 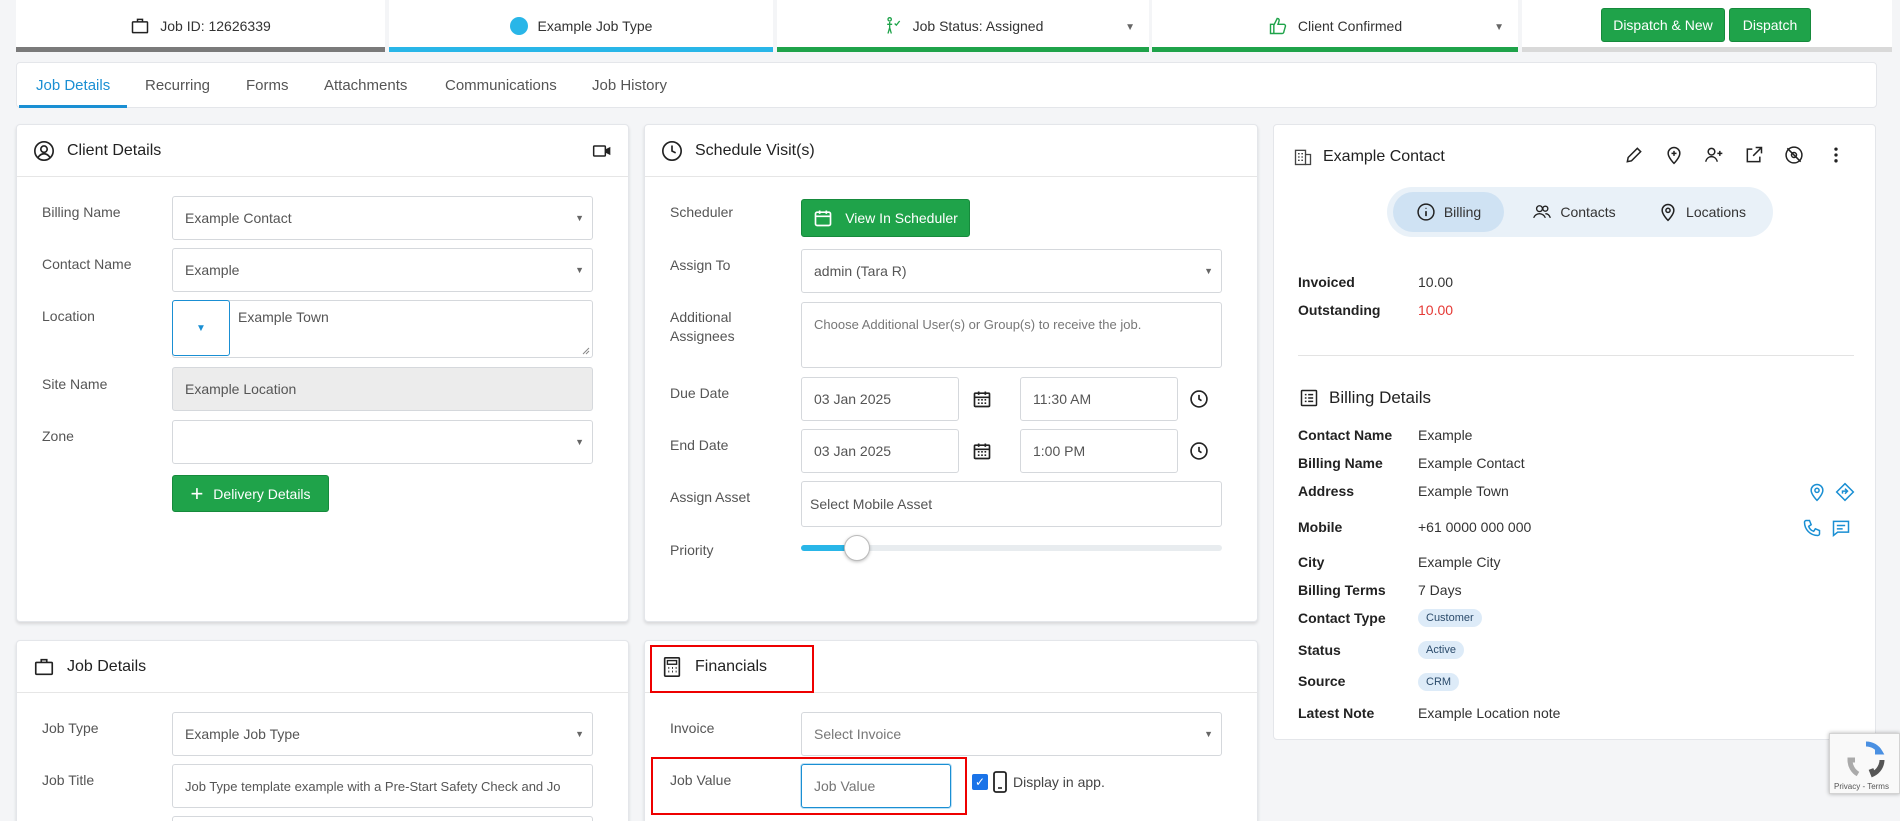 I want to click on segment-billing: Billing, so click(x=1448, y=212).